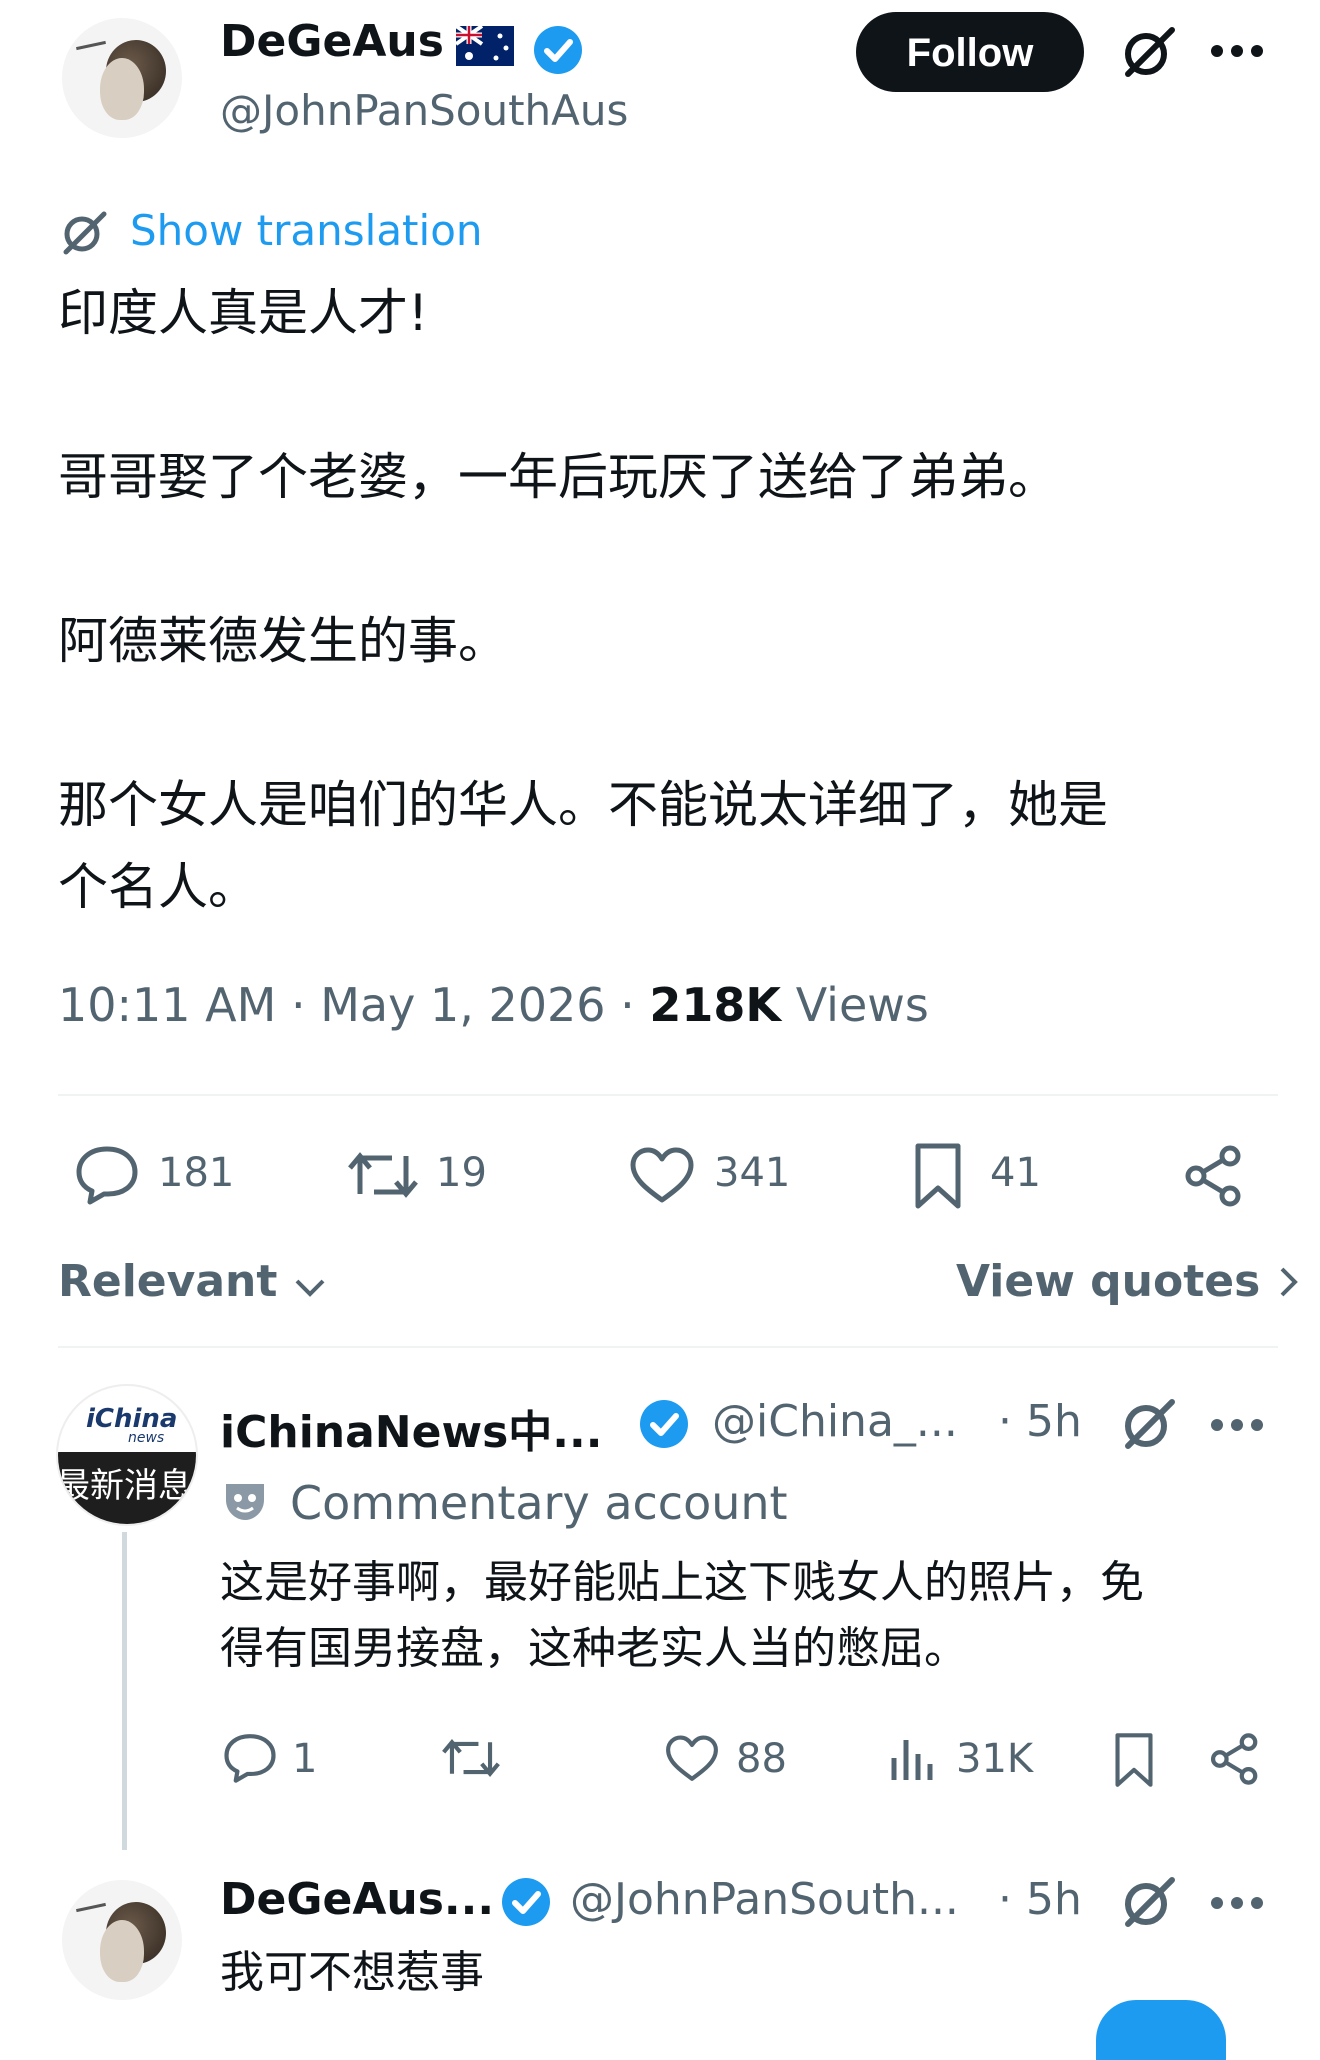 The height and width of the screenshot is (2060, 1320). I want to click on show-translation-link: Show translation, so click(306, 230).